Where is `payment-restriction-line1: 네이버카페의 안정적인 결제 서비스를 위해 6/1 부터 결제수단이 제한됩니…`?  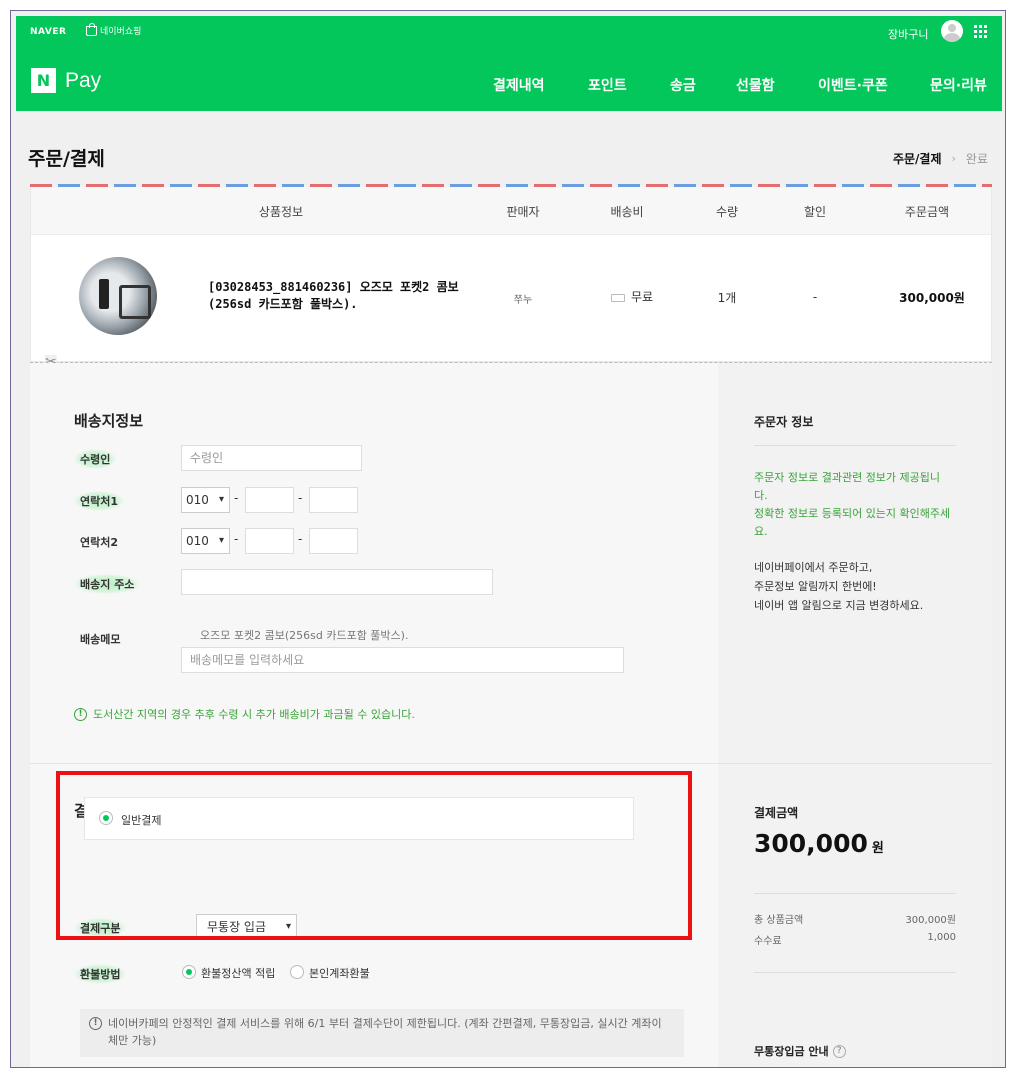
payment-restriction-line1: 네이버카페의 안정적인 결제 서비스를 위해 6/1 부터 결제수단이 제한됩니… is located at coordinates (385, 1023).